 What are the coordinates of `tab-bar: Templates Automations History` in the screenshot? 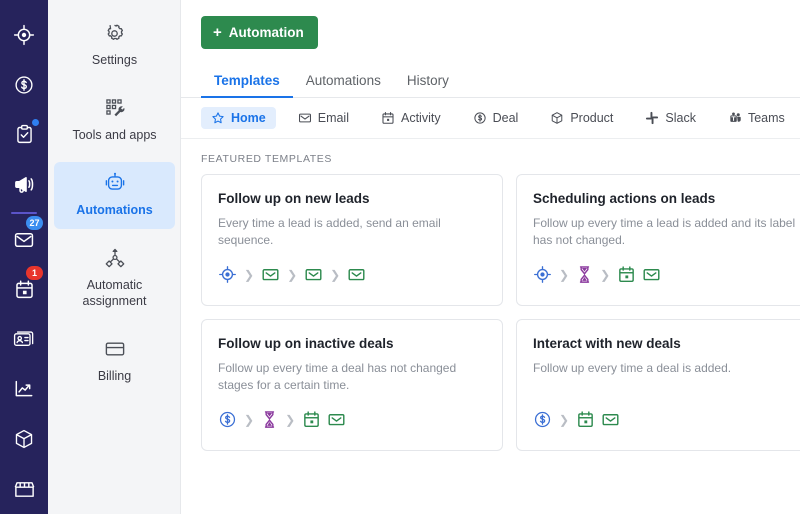 It's located at (490, 82).